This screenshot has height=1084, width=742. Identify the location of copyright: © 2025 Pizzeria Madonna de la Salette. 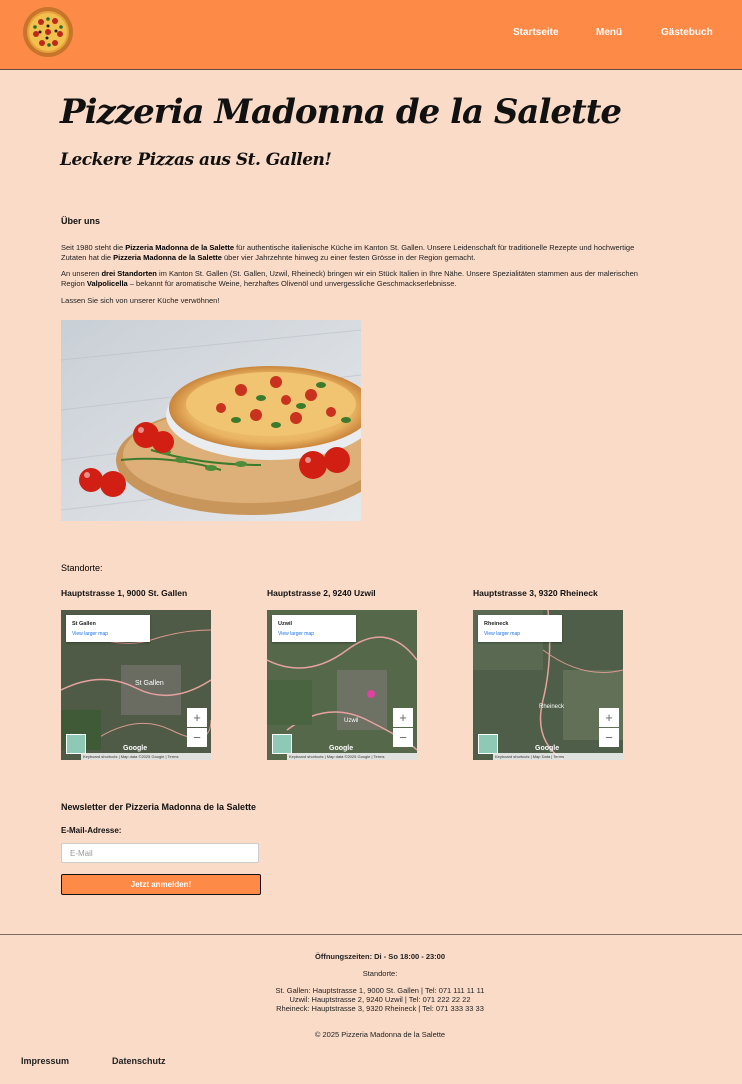
(380, 1034).